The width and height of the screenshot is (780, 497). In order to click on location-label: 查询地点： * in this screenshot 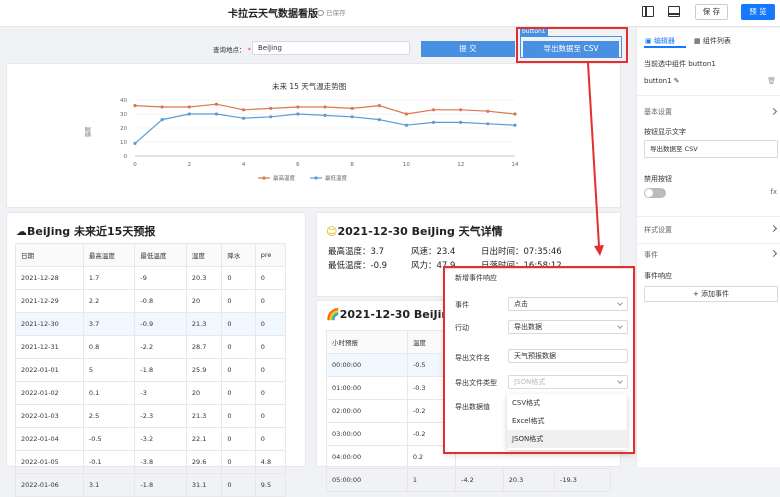, I will do `click(232, 50)`.